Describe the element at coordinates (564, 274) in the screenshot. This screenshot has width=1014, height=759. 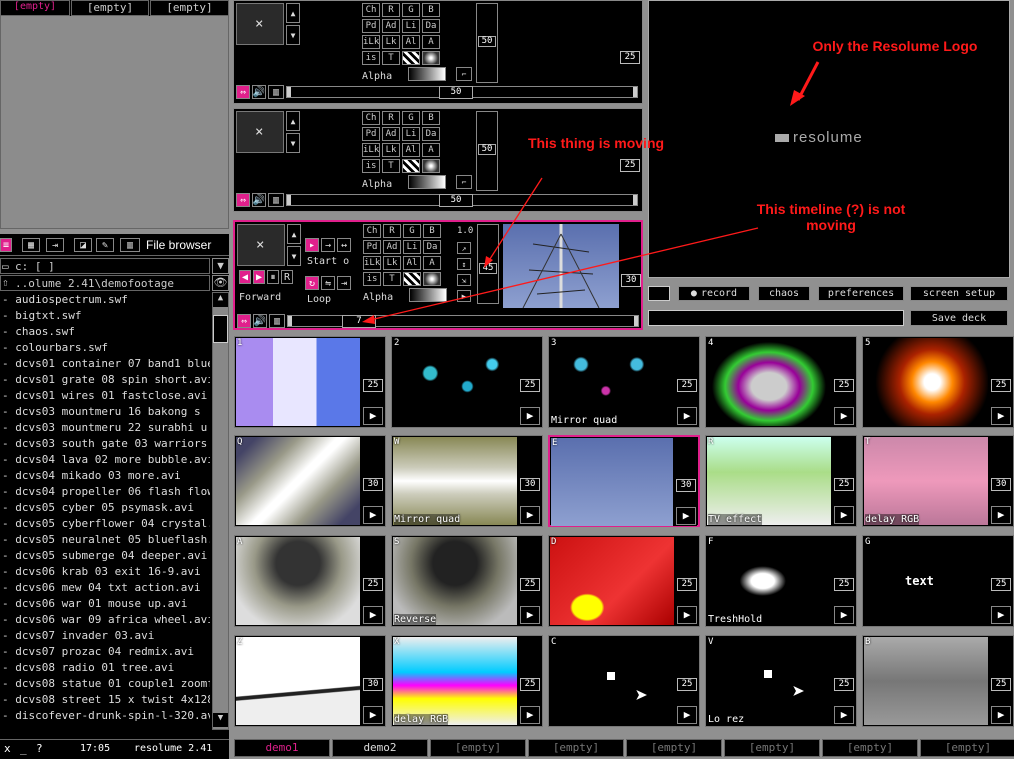
I see `arrow-timeline-line` at that location.